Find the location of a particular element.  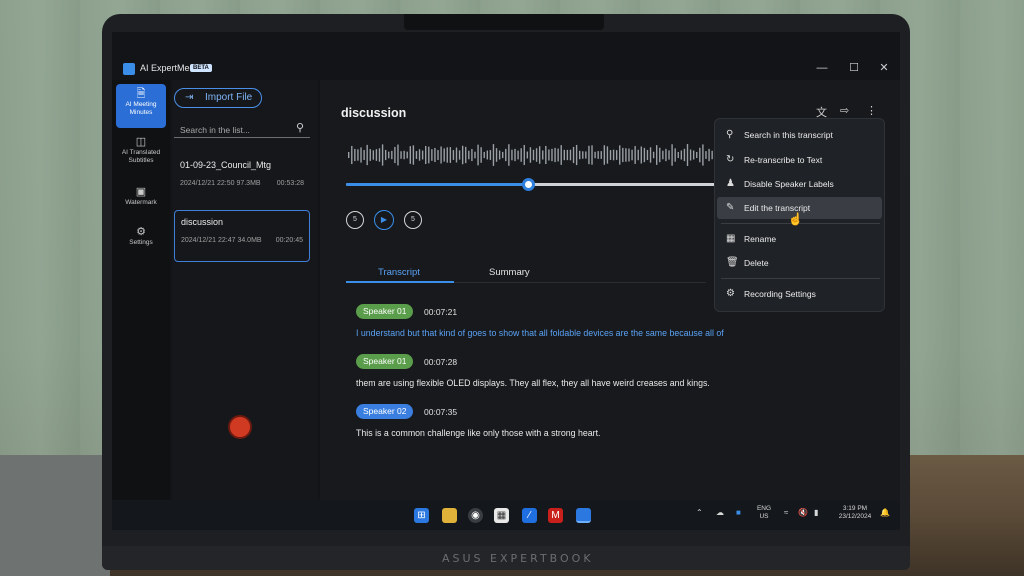

menu-item-label: Search in this transcript is located at coordinates (788, 135).